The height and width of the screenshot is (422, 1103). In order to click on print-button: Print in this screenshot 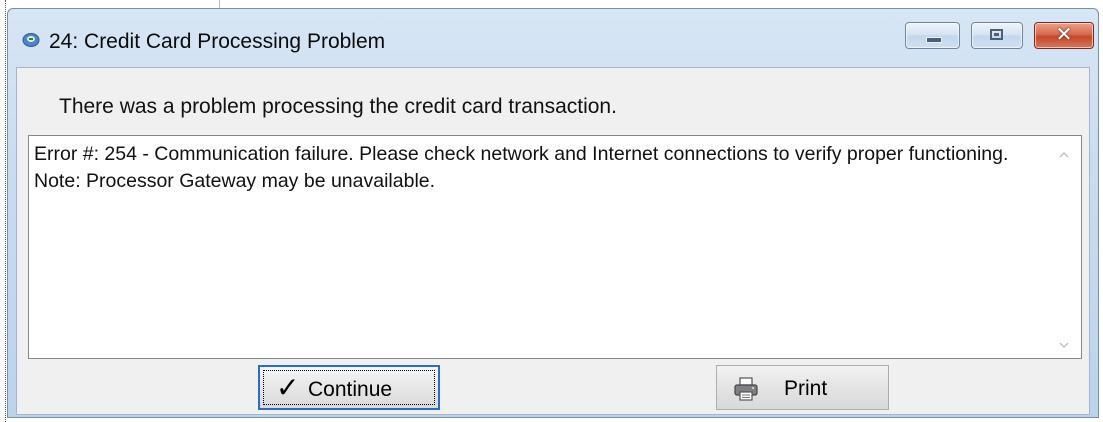, I will do `click(802, 387)`.